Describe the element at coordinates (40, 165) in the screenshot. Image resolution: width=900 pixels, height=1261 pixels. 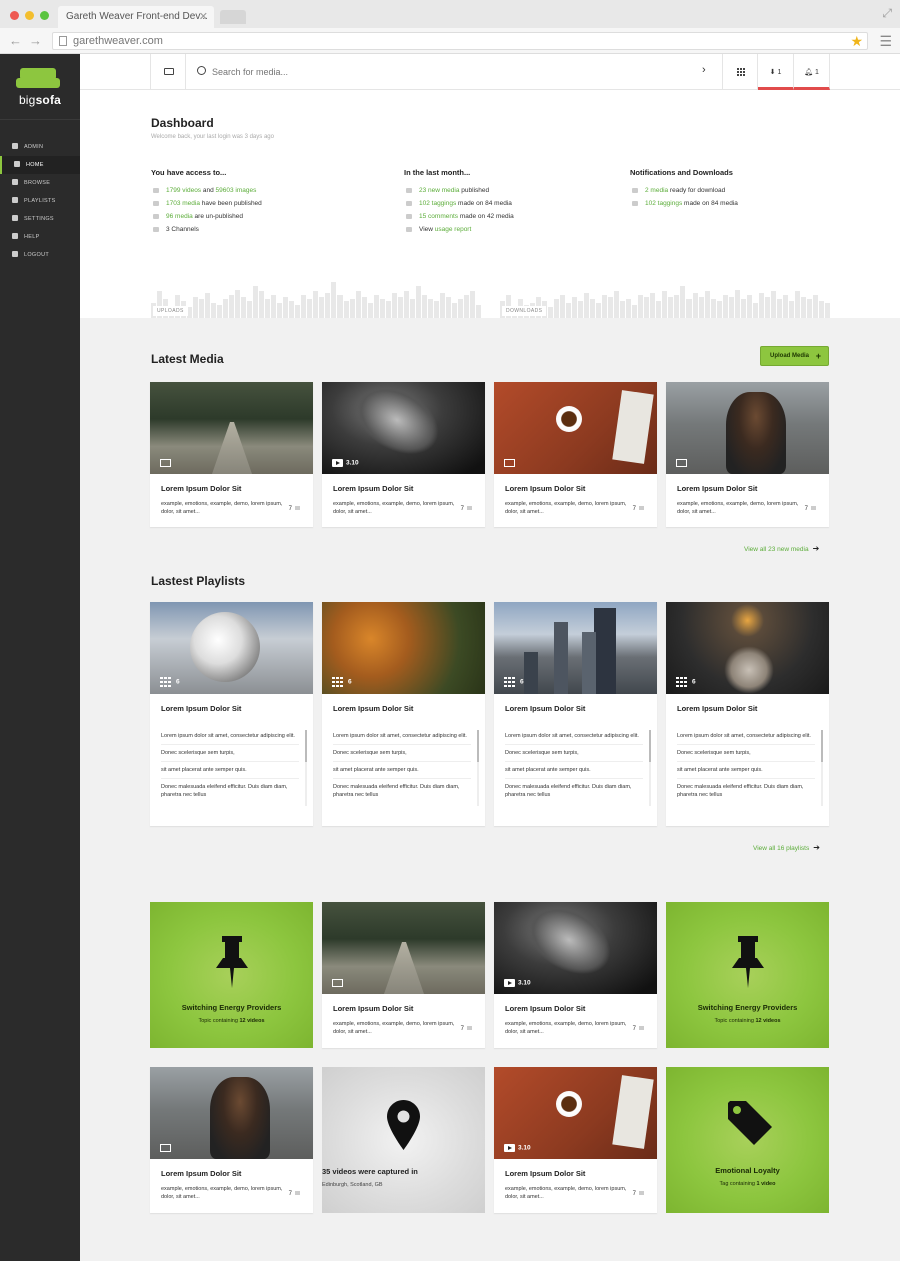
I see `sidebar-item-home: HOME` at that location.